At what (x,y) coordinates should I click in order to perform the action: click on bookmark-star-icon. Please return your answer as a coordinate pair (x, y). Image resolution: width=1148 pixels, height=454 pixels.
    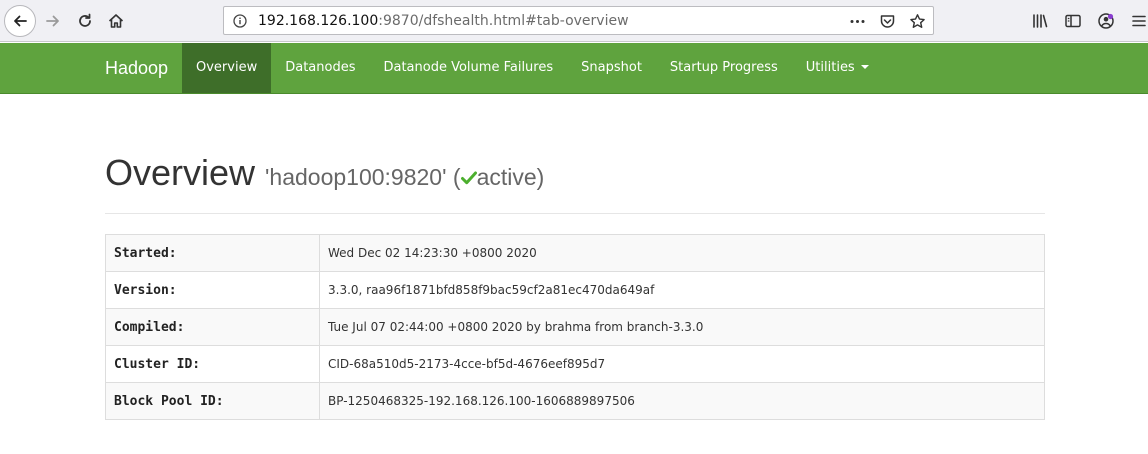
    Looking at the image, I should click on (917, 20).